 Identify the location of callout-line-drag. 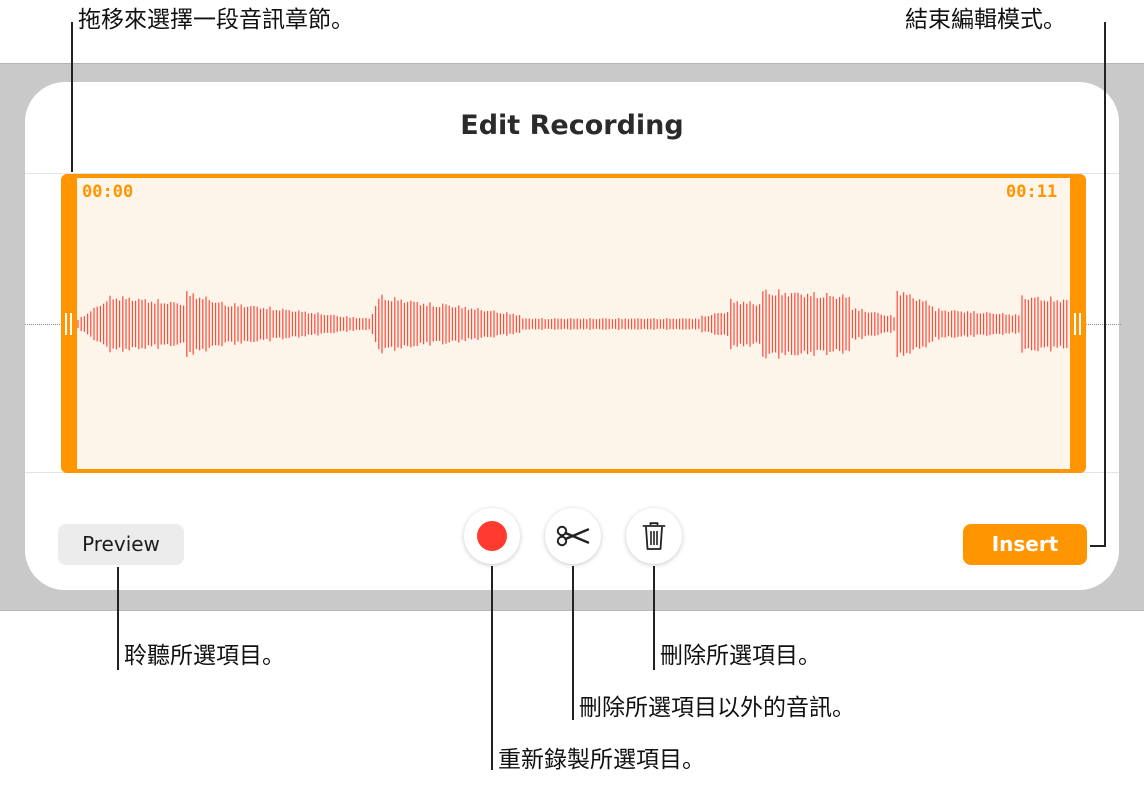
(72, 97).